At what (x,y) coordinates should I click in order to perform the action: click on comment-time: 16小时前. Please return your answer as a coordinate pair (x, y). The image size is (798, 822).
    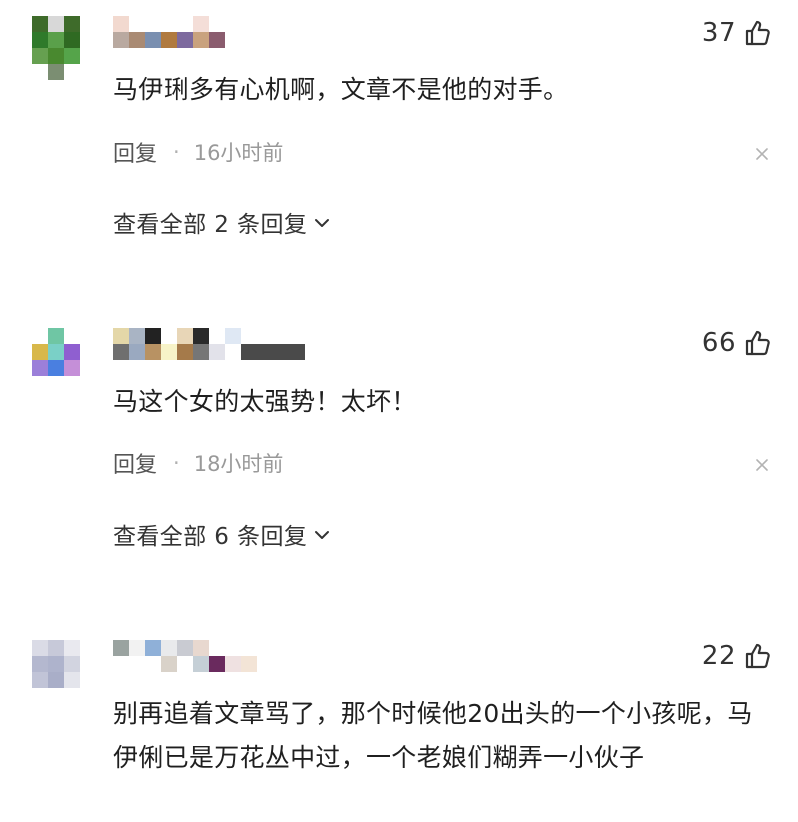
    Looking at the image, I should click on (238, 153).